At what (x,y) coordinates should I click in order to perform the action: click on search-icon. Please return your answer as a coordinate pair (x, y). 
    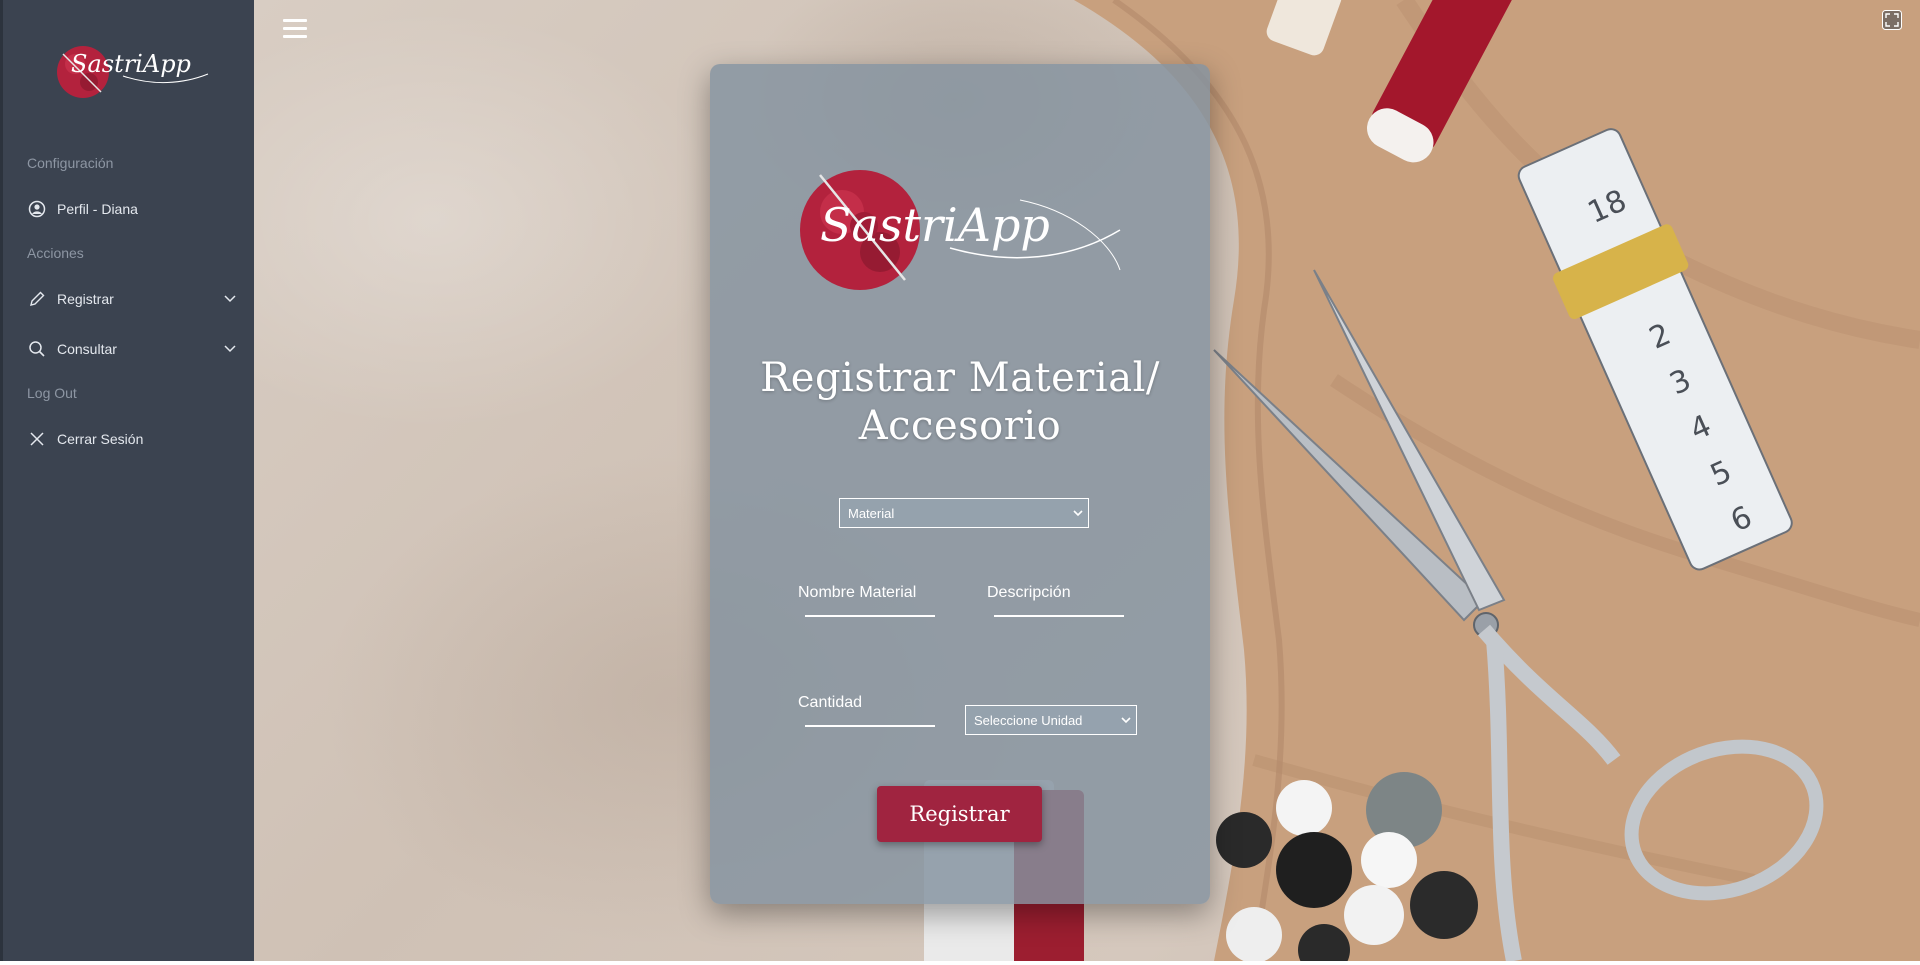
    Looking at the image, I should click on (37, 349).